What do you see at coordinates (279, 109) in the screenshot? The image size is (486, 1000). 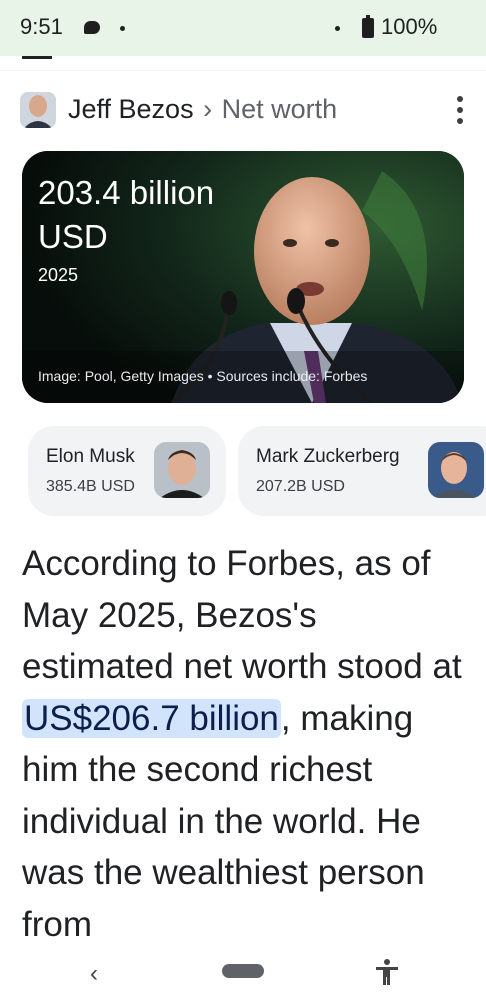 I see `breadcrumb-attribute: Net worth` at bounding box center [279, 109].